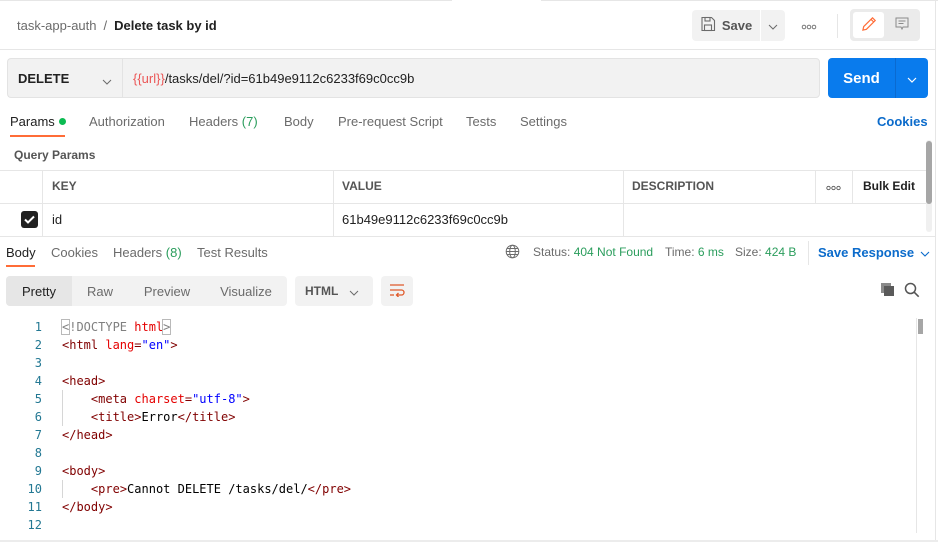 Image resolution: width=938 pixels, height=542 pixels. I want to click on line-number: 8, so click(38, 453).